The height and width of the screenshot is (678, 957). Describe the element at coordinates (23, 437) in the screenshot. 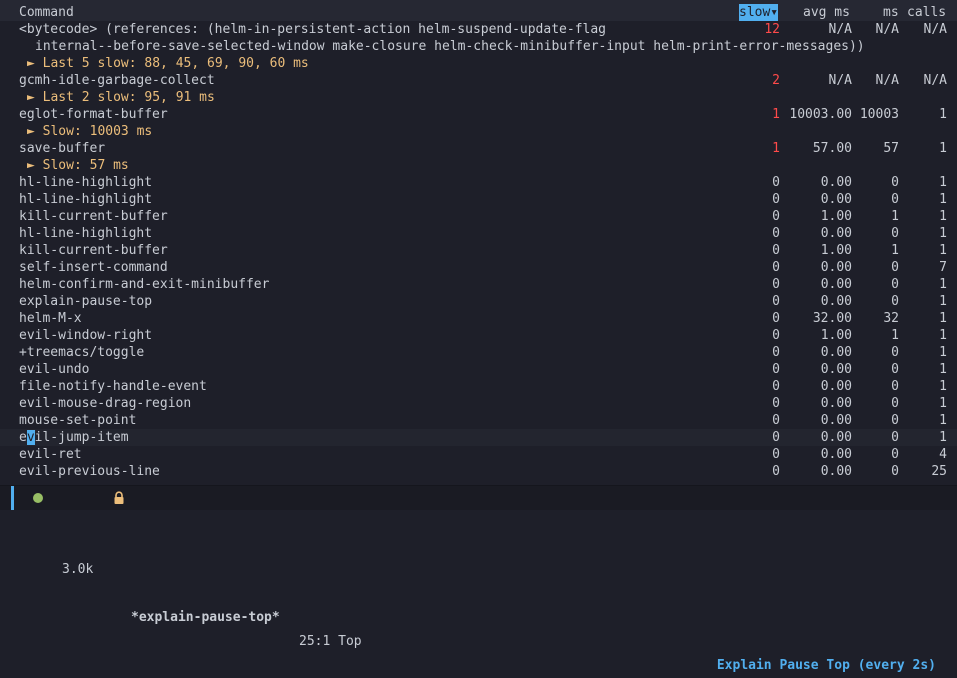

I see `command-name-part: e` at that location.